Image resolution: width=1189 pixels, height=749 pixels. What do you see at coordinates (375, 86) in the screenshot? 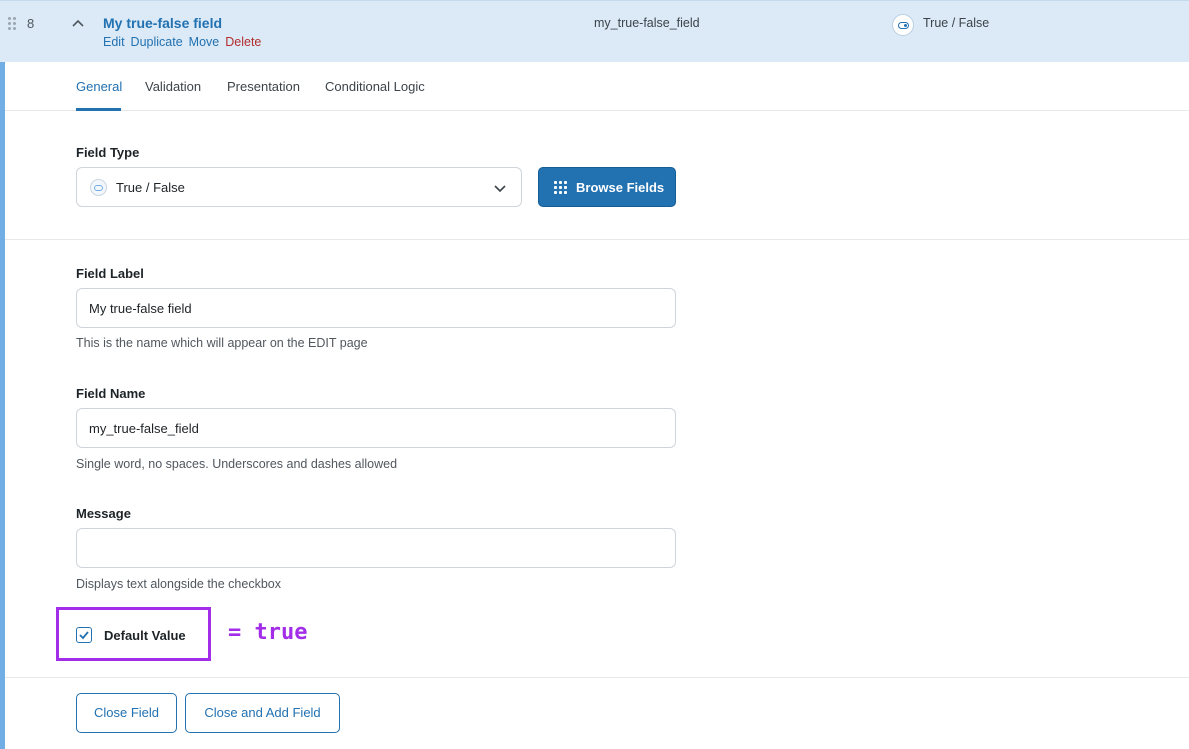
I see `tab-conditional-logic: Conditional Logic` at bounding box center [375, 86].